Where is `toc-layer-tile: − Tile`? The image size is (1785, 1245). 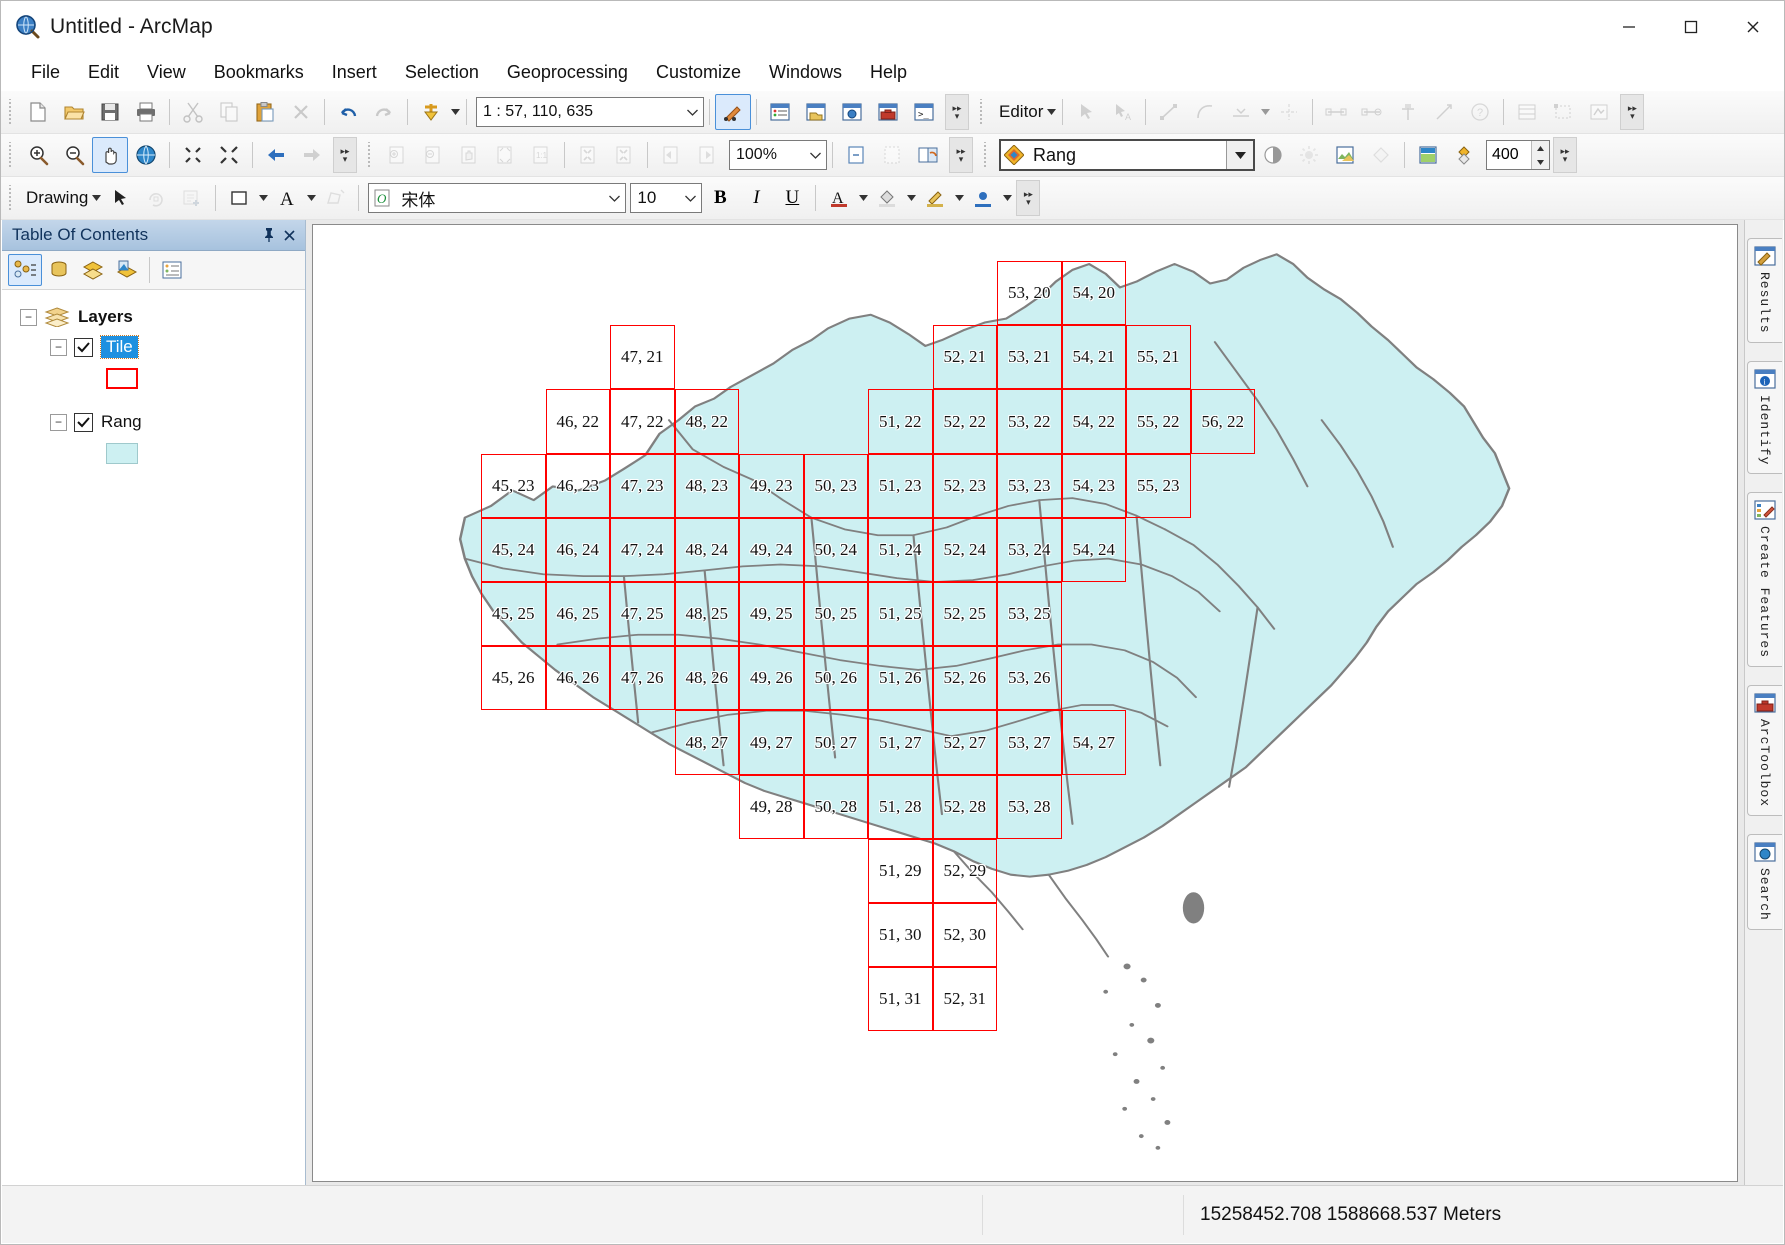 toc-layer-tile: − Tile is located at coordinates (158, 347).